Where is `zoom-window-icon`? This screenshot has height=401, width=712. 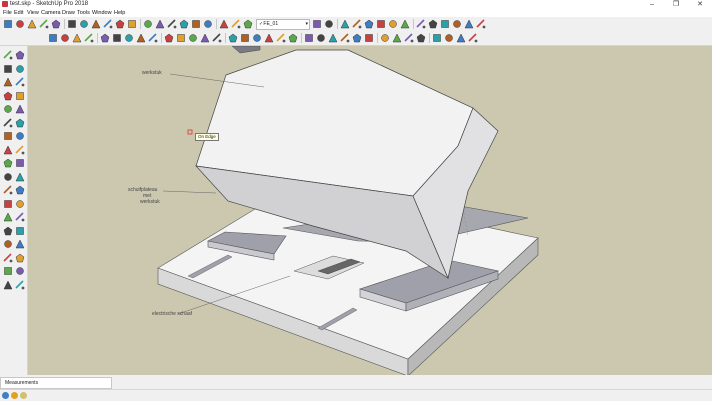
zoom-window-icon is located at coordinates (20, 244).